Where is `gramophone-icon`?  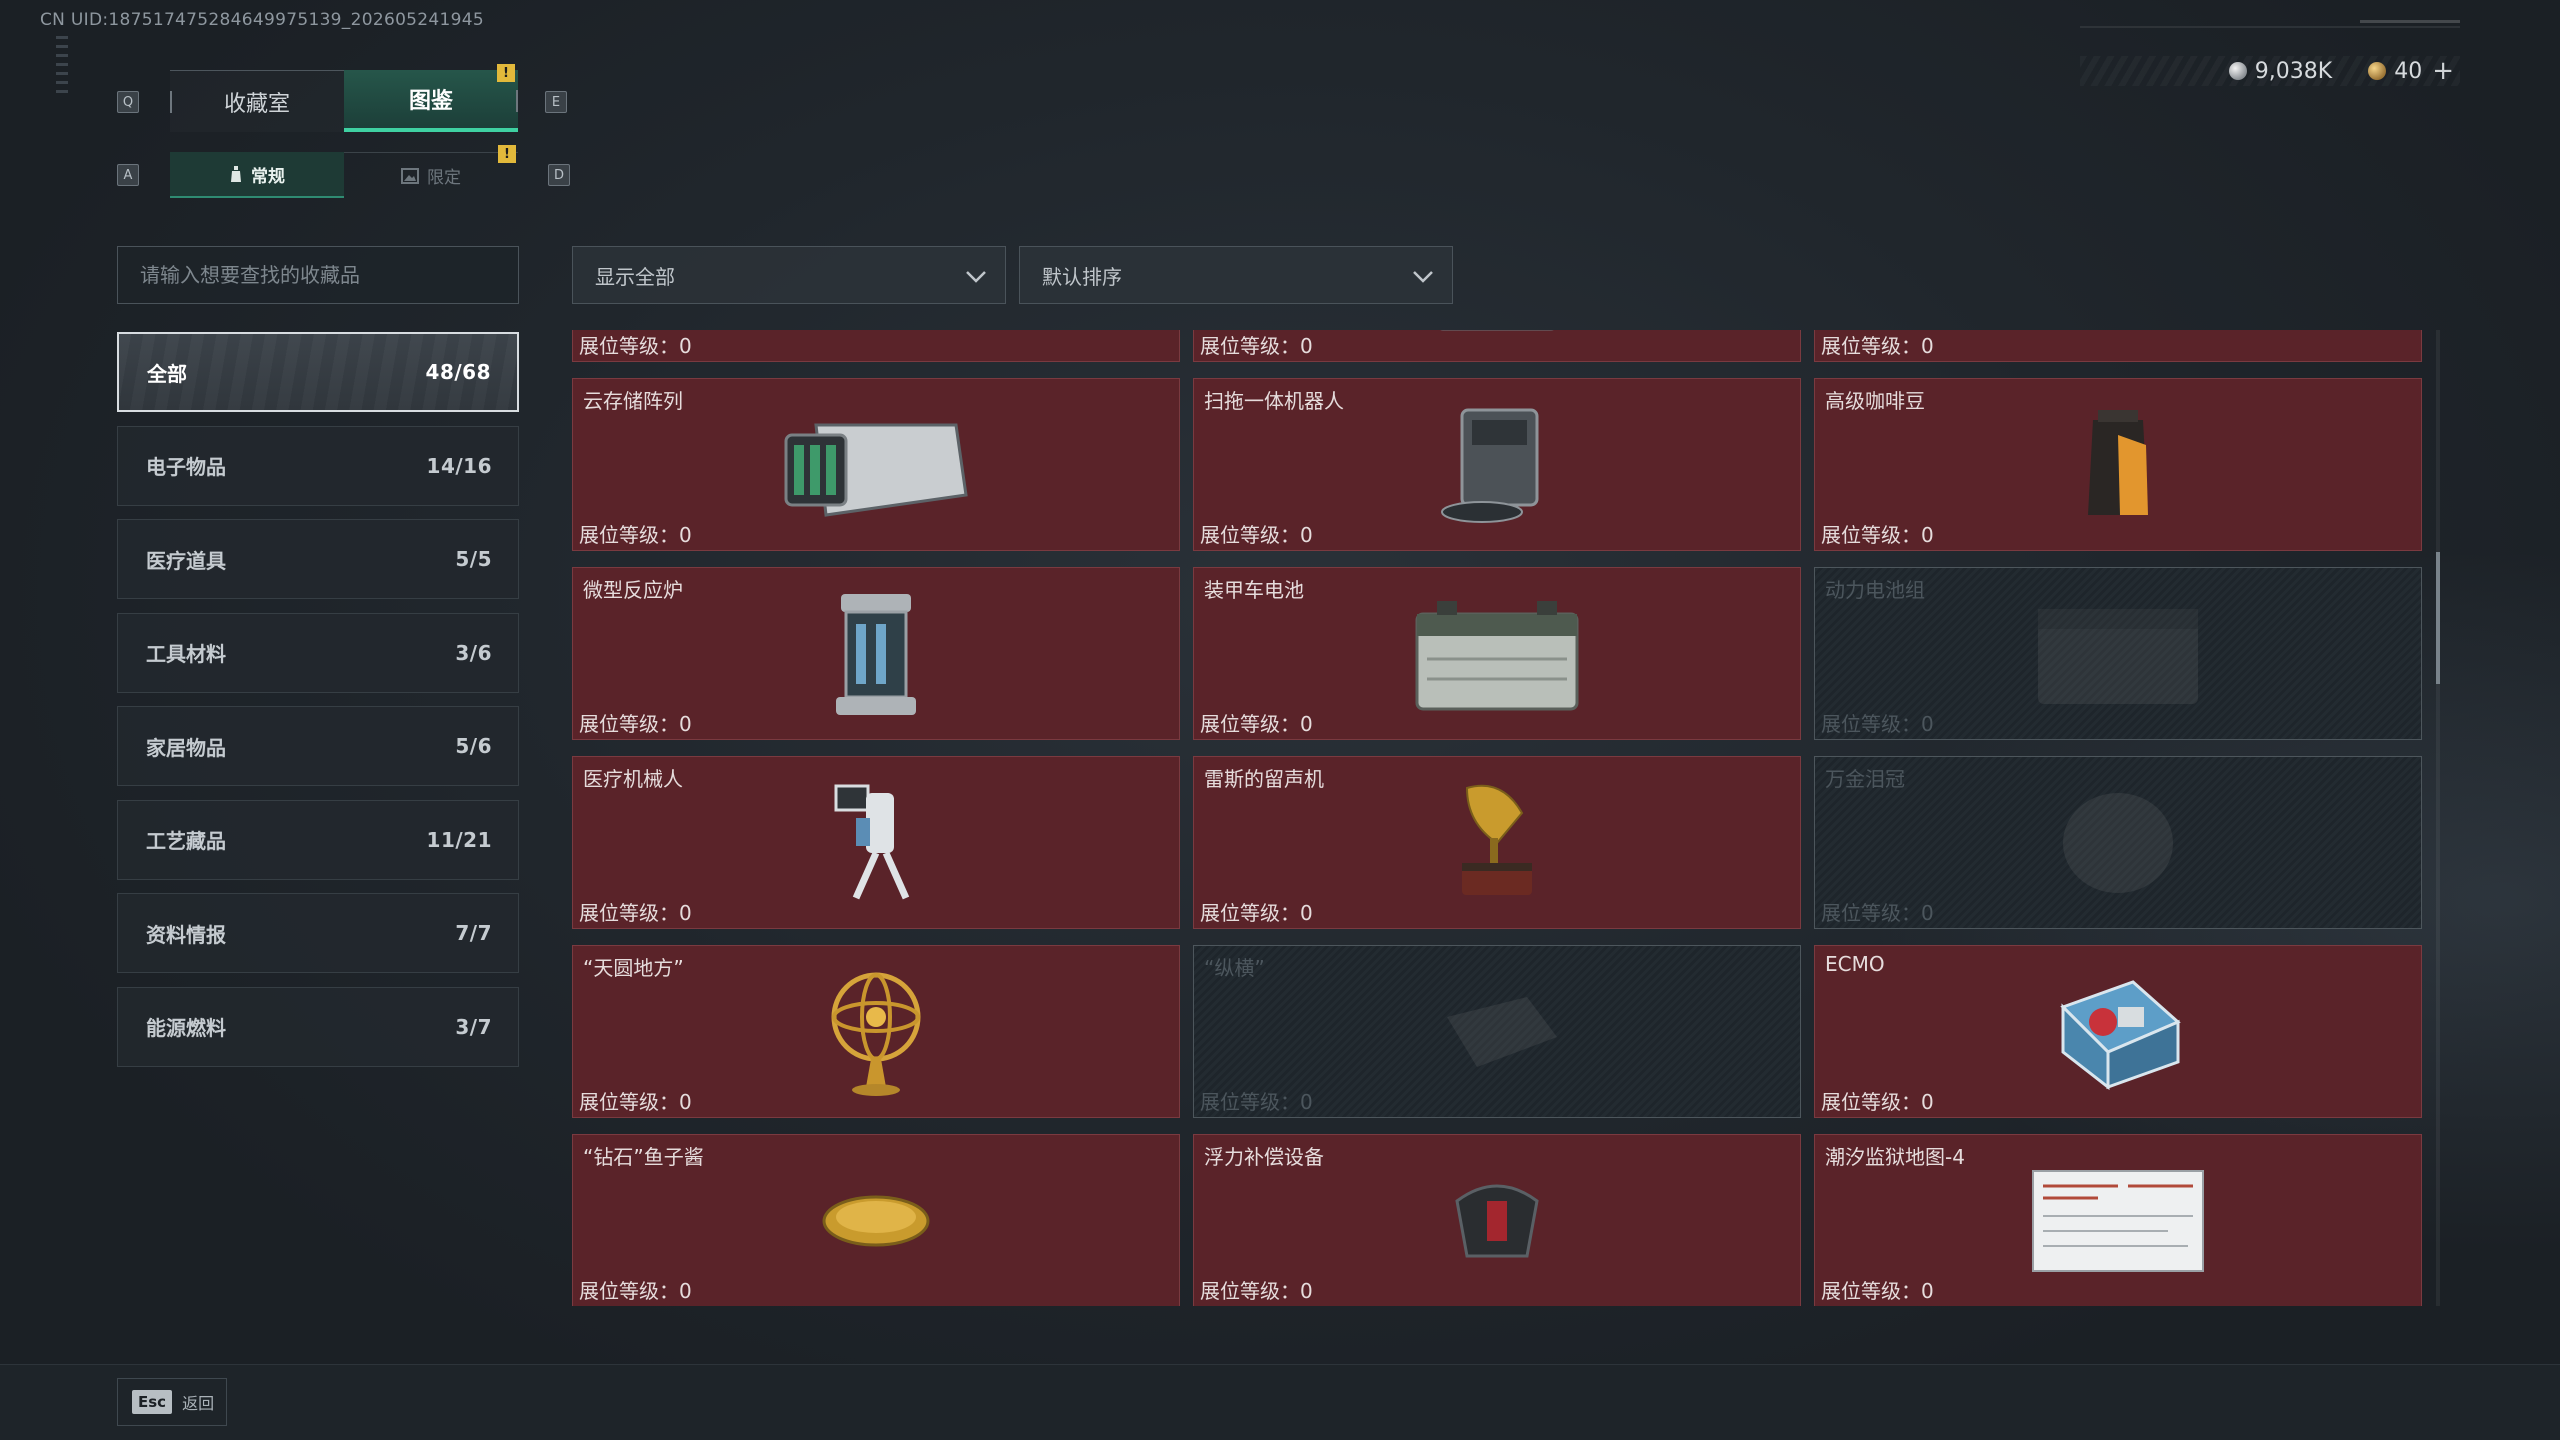 gramophone-icon is located at coordinates (1497, 839).